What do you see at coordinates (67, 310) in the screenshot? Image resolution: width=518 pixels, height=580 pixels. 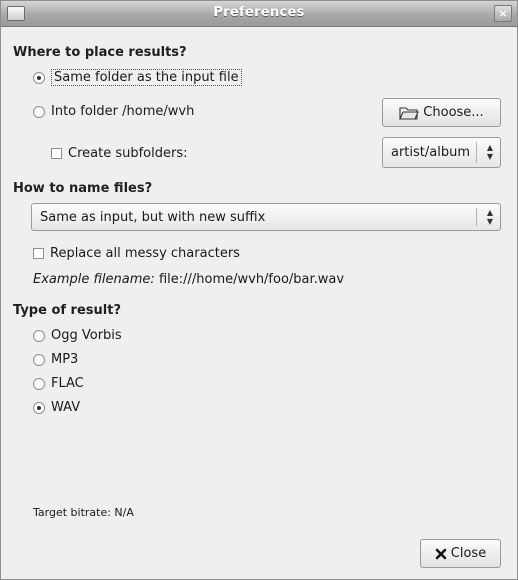 I see `result-type-heading: Type of result?` at bounding box center [67, 310].